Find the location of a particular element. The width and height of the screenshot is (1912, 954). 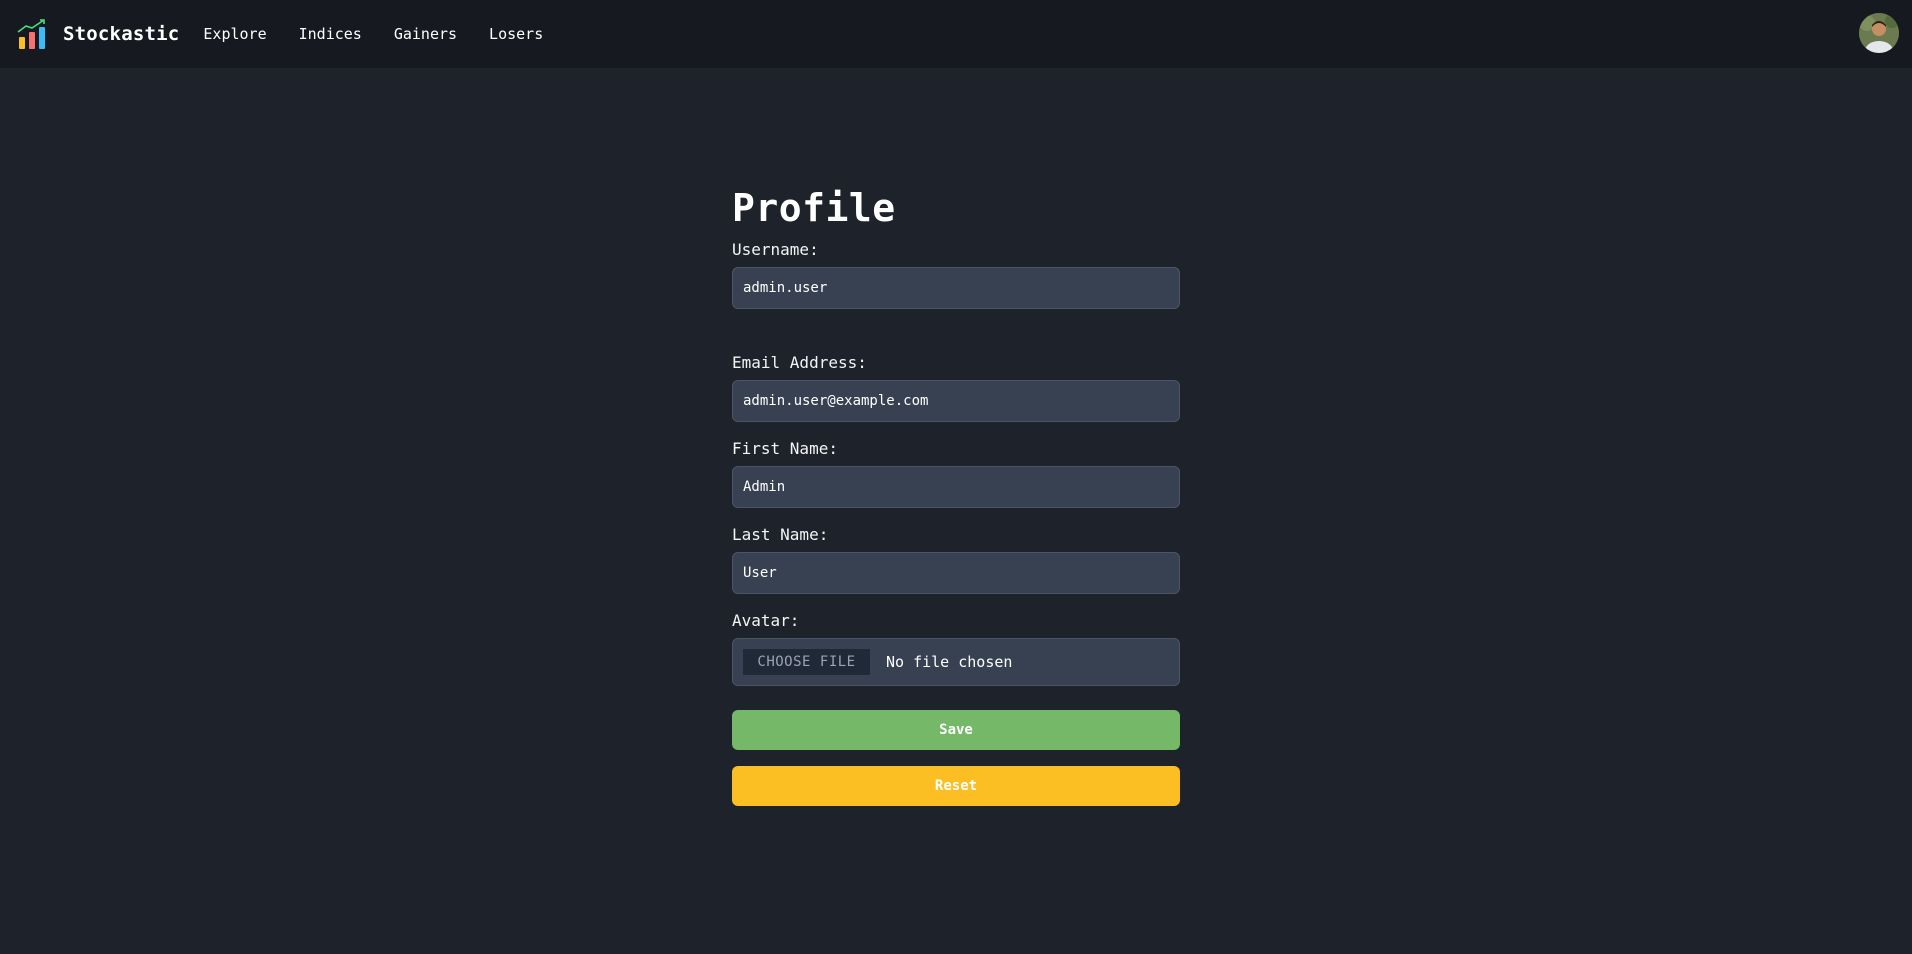

avatar-photo-icon is located at coordinates (1879, 33).